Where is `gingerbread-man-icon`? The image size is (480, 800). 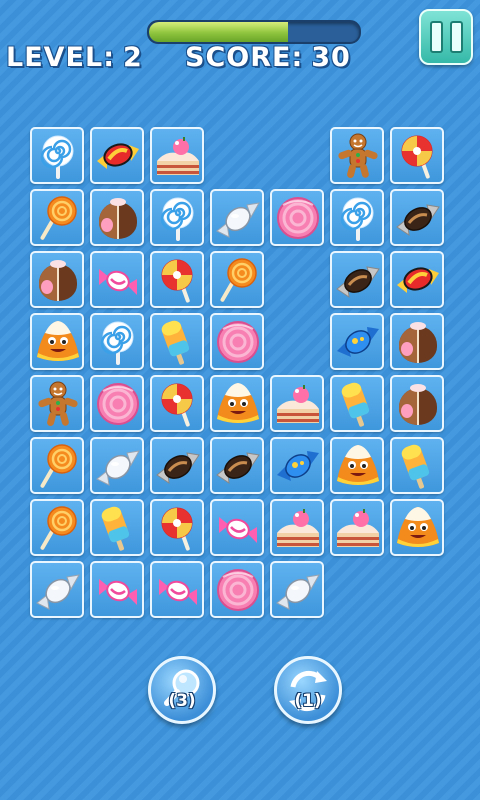 gingerbread-man-icon is located at coordinates (58, 404).